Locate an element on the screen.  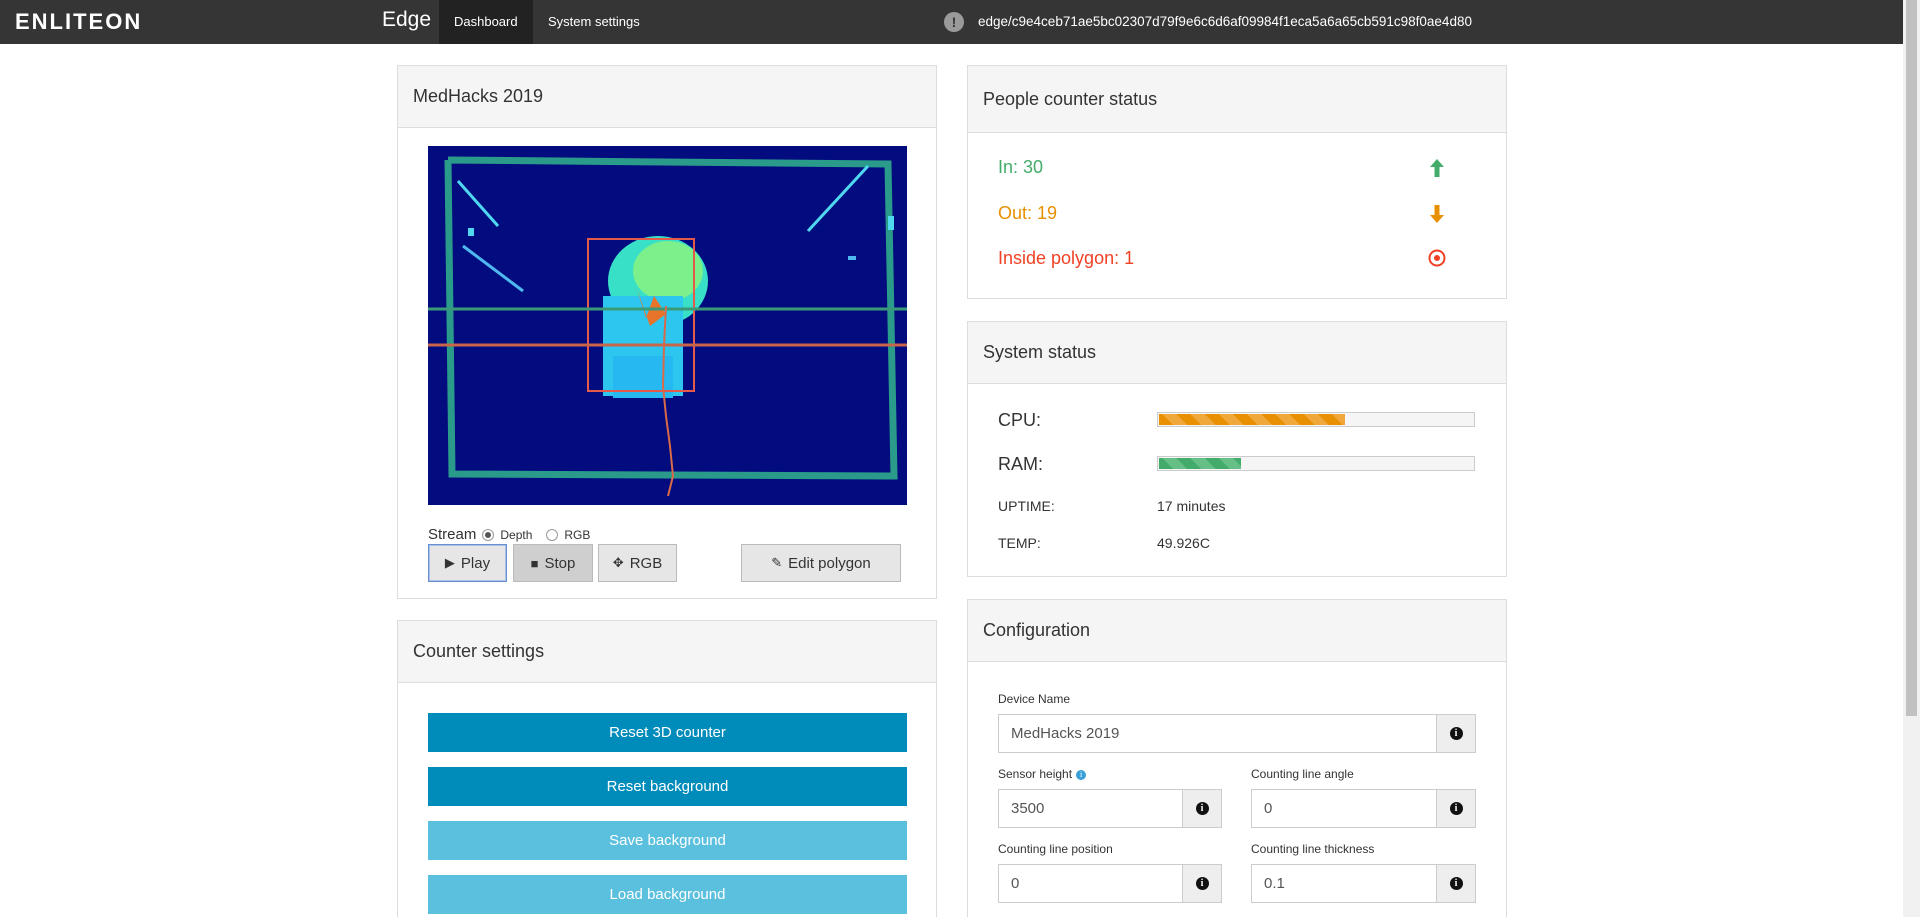
play-button-label: Play is located at coordinates (475, 563).